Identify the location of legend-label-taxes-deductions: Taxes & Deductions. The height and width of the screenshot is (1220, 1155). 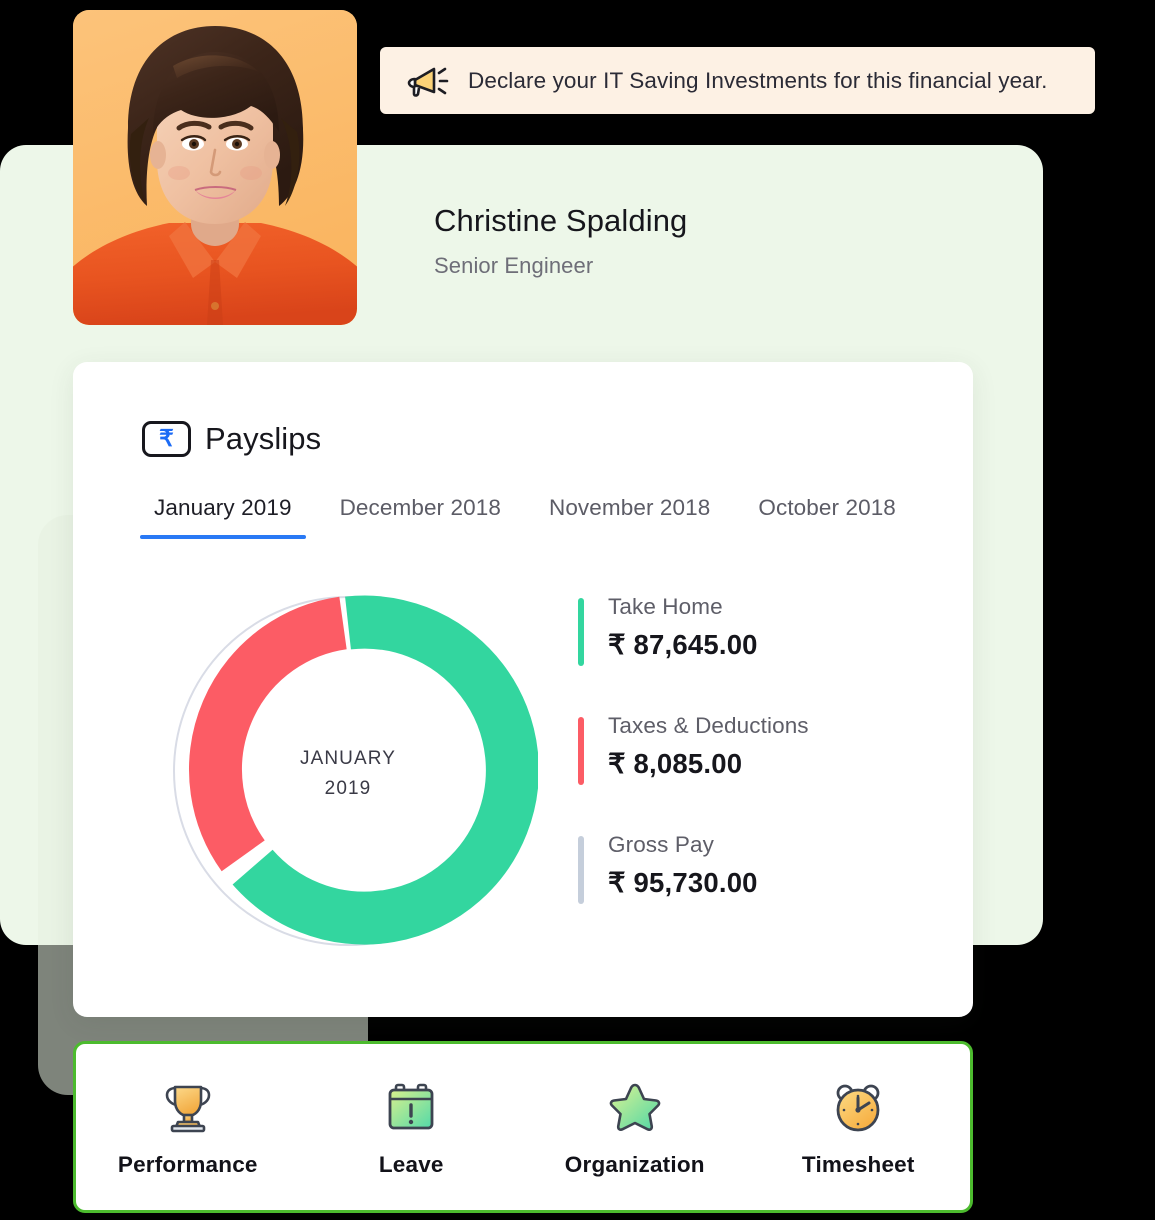
(708, 725).